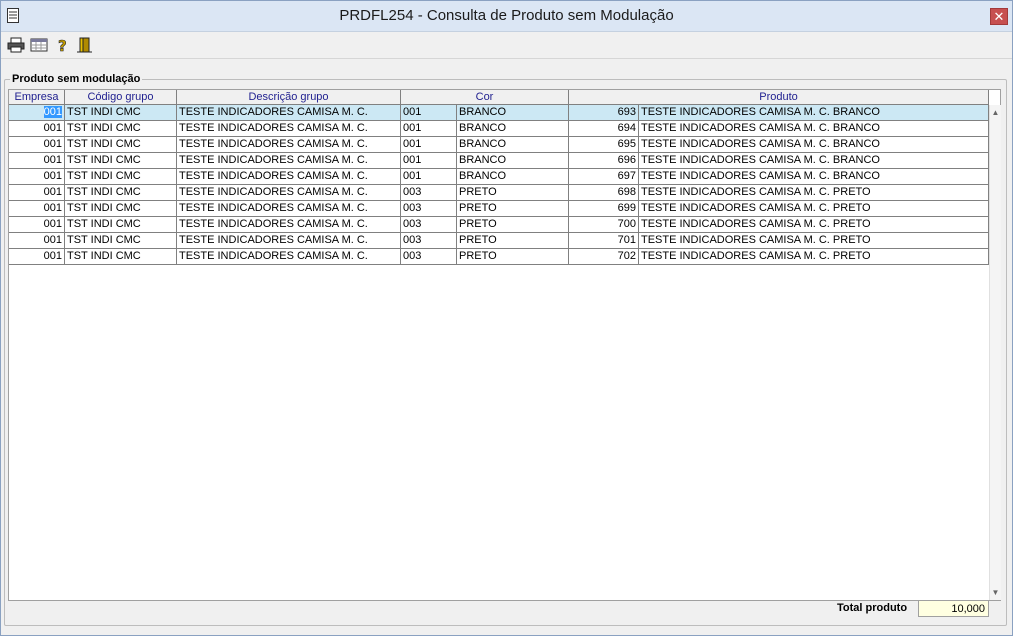  I want to click on total-produto-label: Total produto, so click(872, 608).